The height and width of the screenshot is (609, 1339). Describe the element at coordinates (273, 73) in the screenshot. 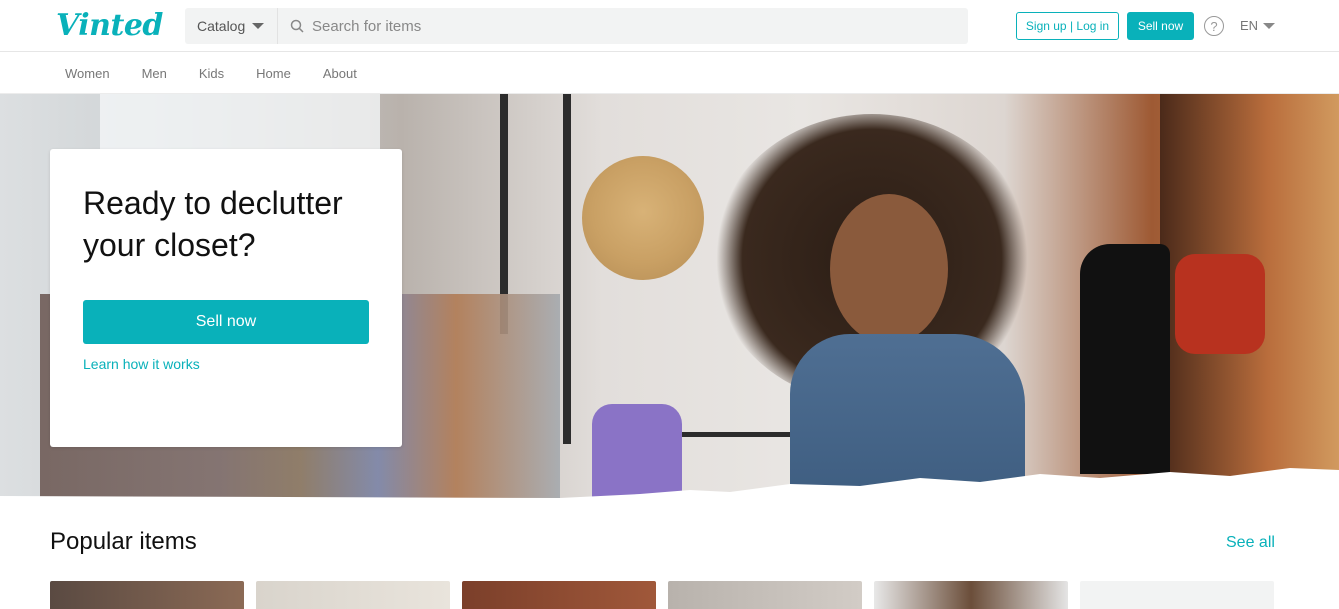

I see `nav-item-home: Home` at that location.